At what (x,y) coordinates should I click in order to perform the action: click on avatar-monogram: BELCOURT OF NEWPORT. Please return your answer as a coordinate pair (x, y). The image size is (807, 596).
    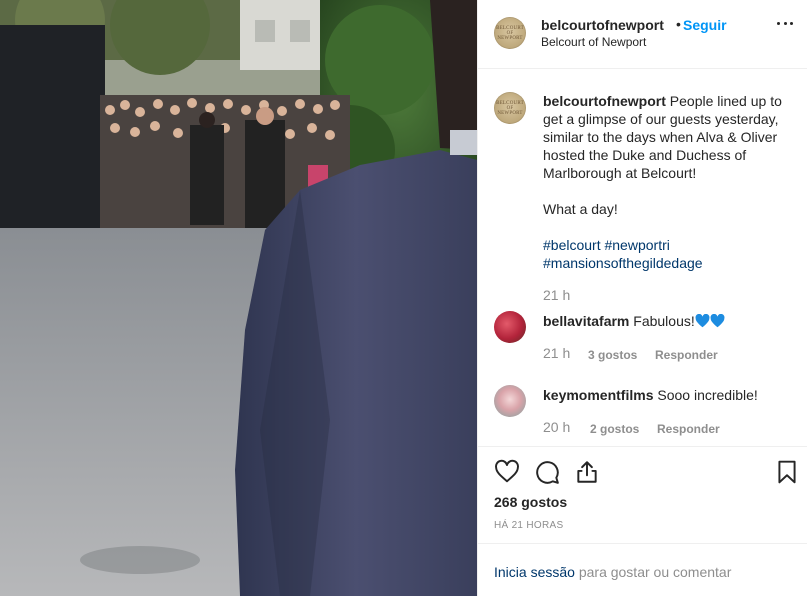
    Looking at the image, I should click on (510, 33).